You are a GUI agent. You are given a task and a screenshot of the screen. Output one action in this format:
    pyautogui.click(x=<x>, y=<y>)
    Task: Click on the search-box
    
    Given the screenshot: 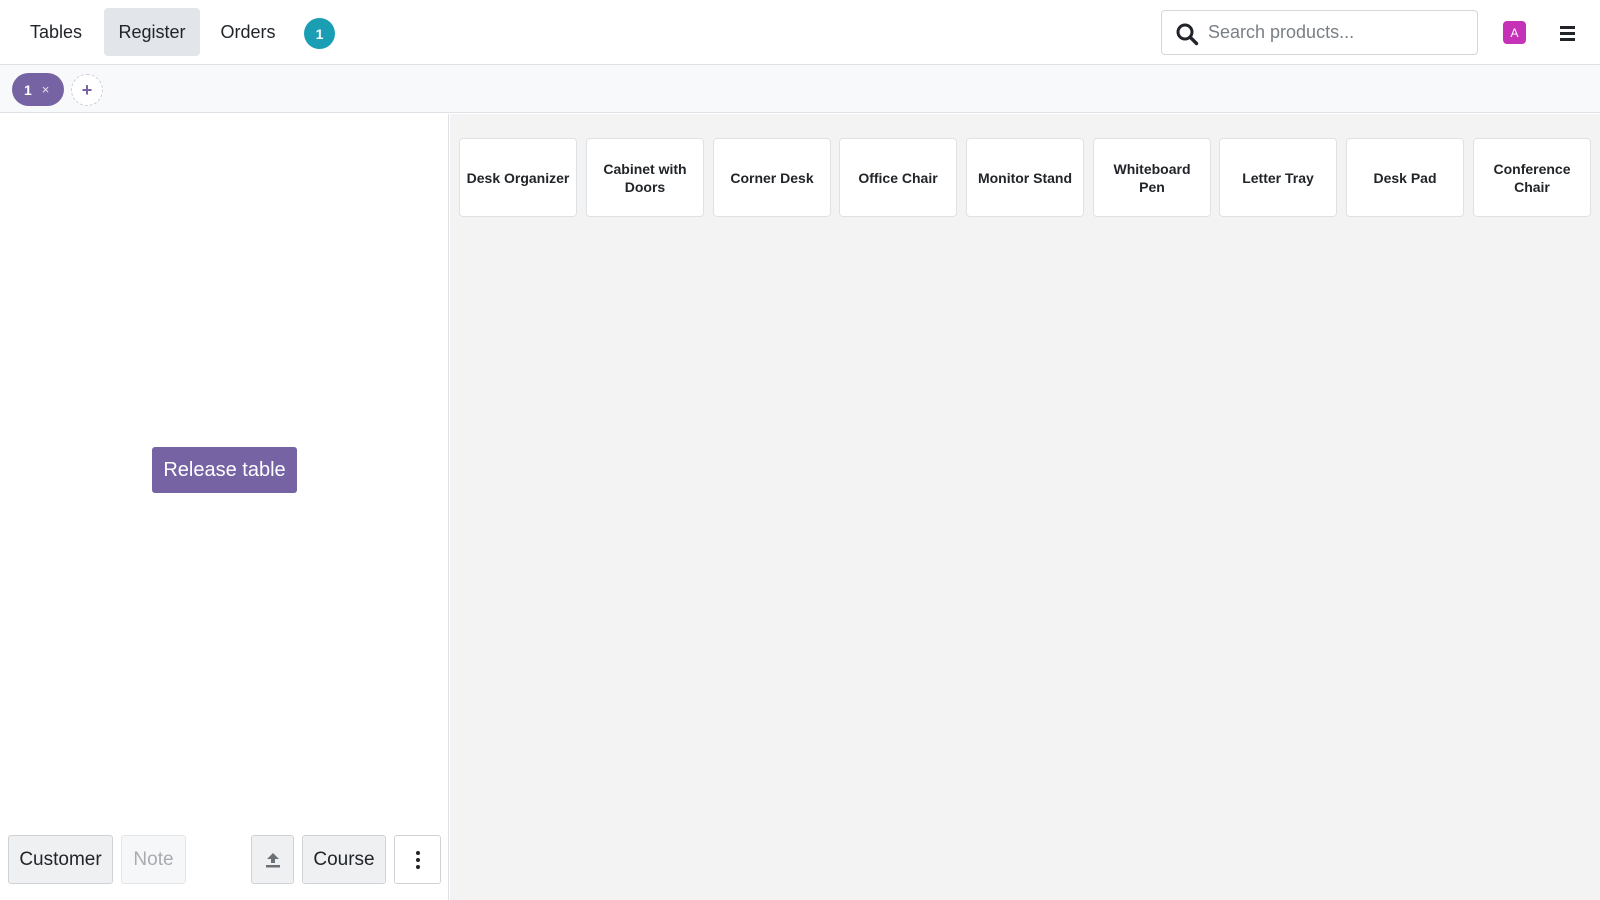 What is the action you would take?
    pyautogui.click(x=1319, y=32)
    